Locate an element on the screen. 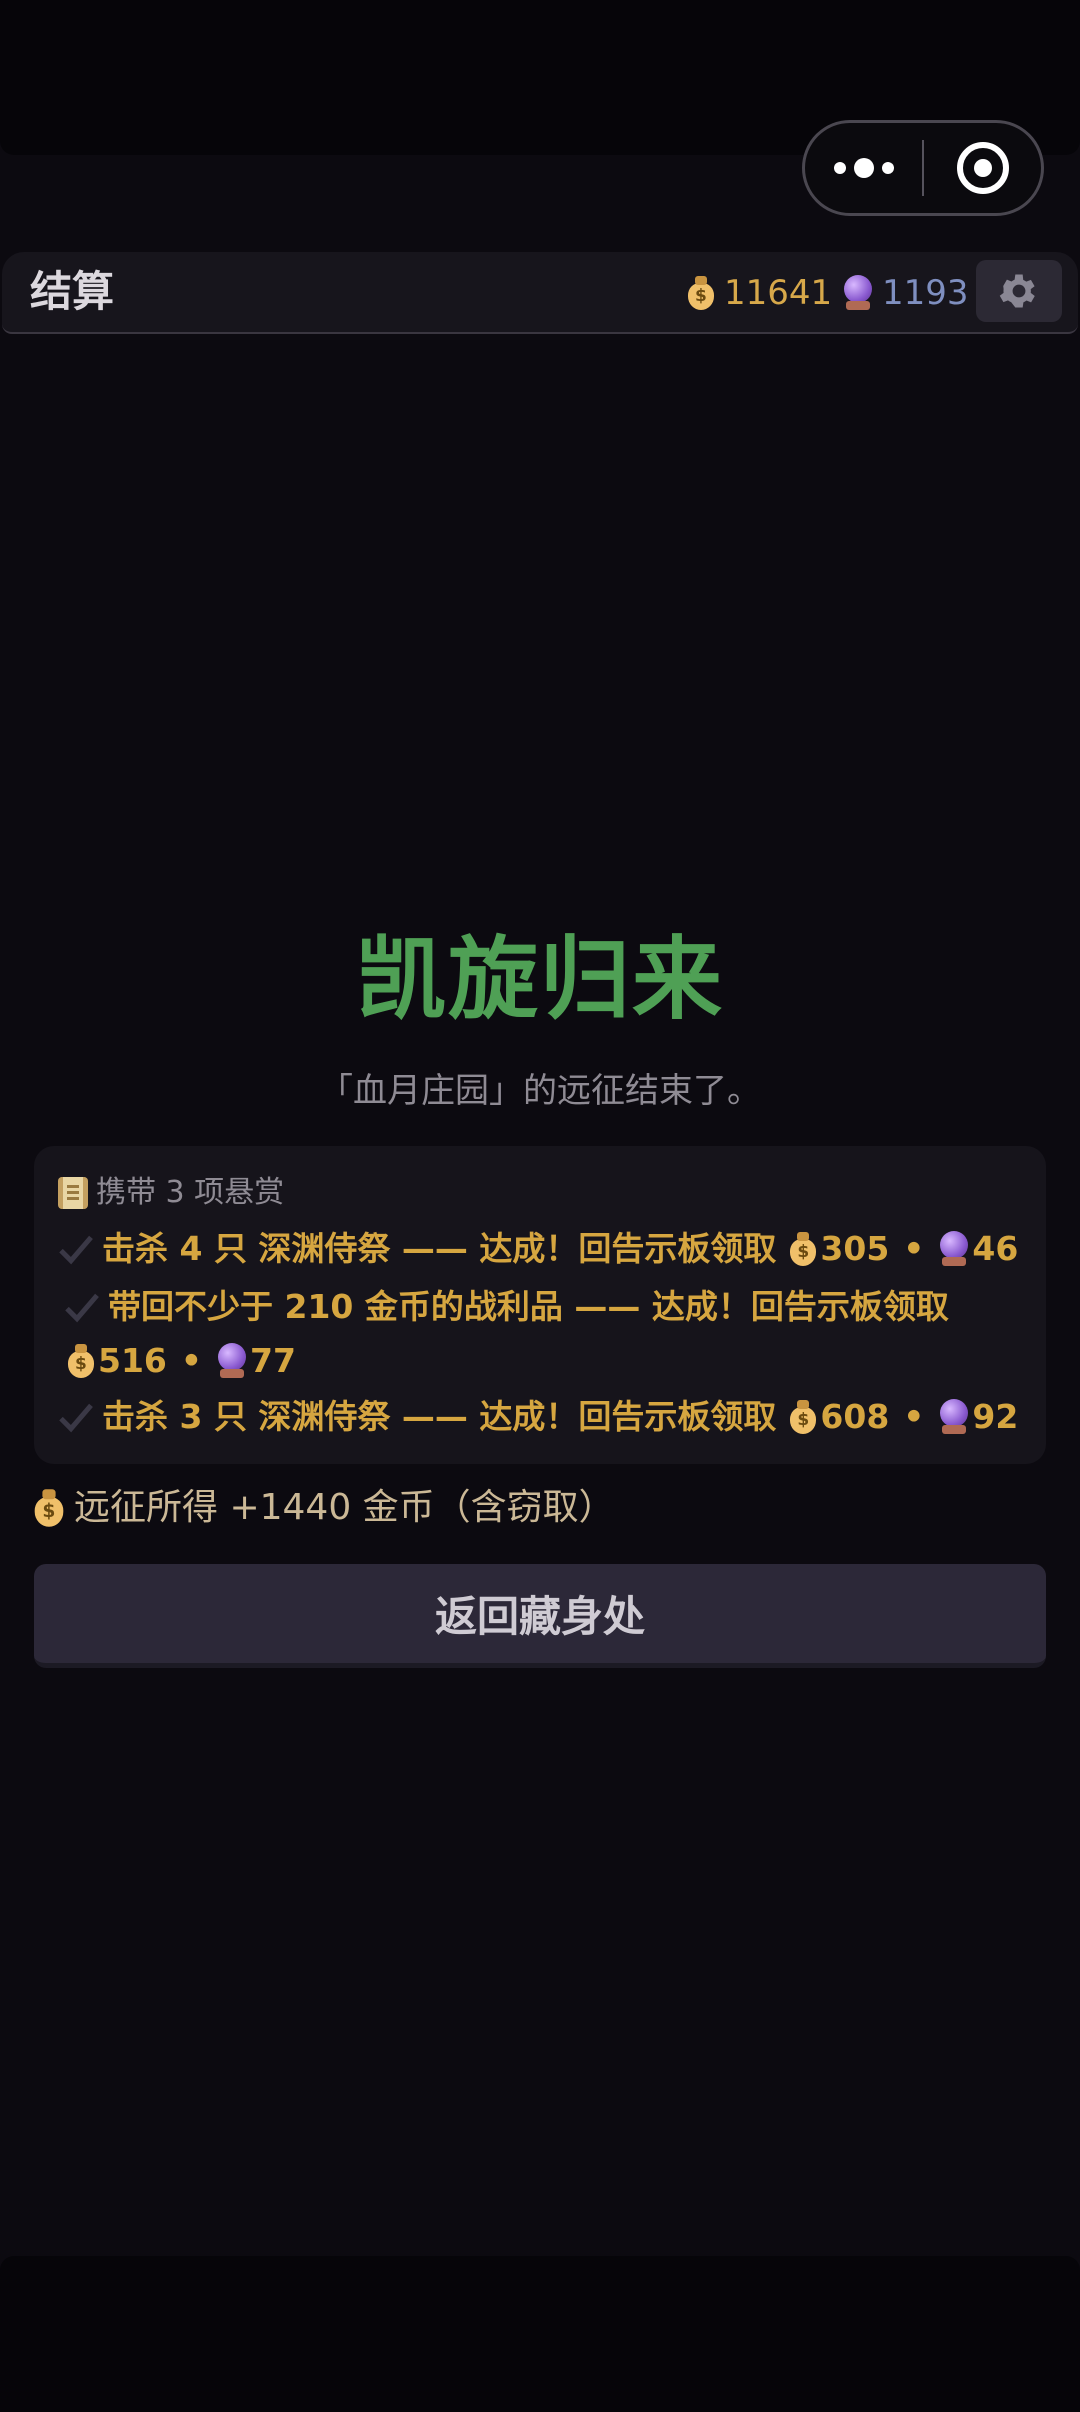 This screenshot has width=1080, height=2412. bounty-item: 击杀 3 只 深渊侍祭 —— 达成！回告示板领取 608 • 92 is located at coordinates (541, 1417).